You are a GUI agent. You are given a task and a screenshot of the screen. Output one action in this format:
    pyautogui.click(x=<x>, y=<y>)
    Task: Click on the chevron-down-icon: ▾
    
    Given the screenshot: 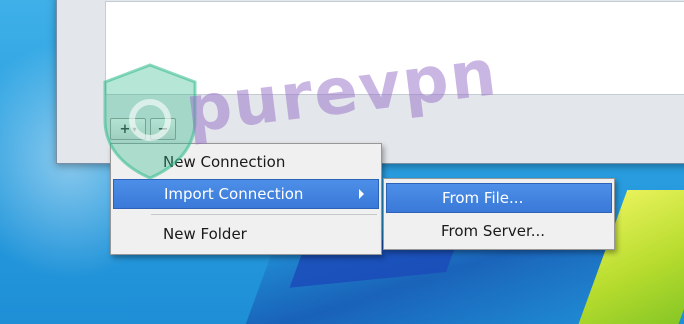 What is the action you would take?
    pyautogui.click(x=134, y=129)
    